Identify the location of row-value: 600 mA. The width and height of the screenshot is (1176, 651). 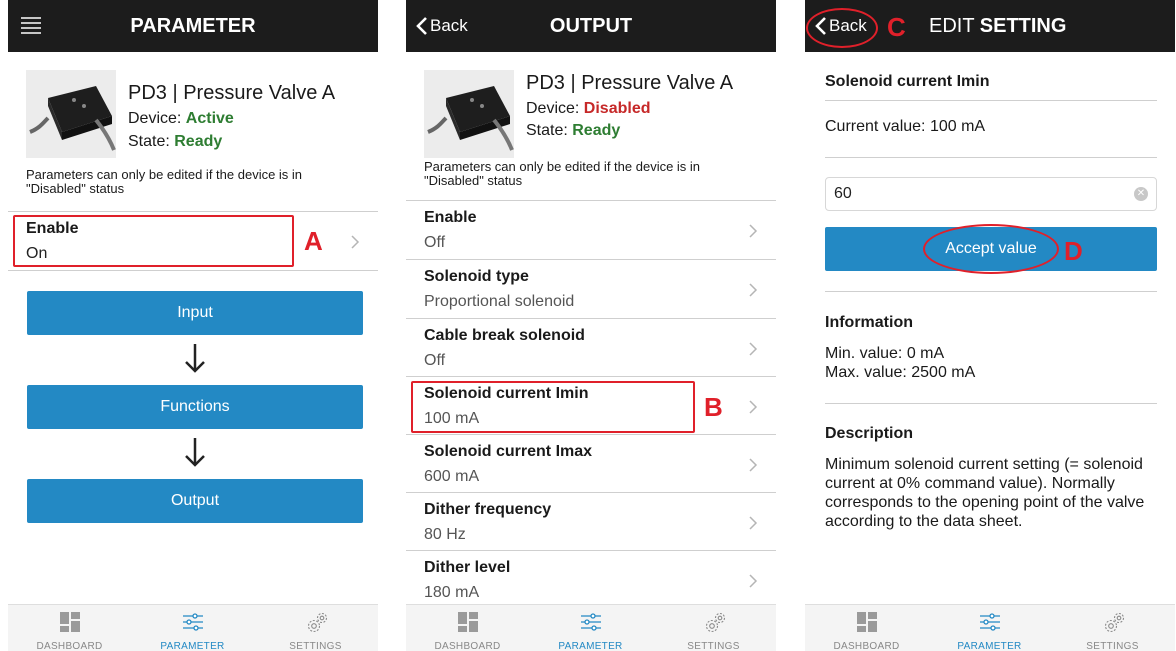
(452, 476).